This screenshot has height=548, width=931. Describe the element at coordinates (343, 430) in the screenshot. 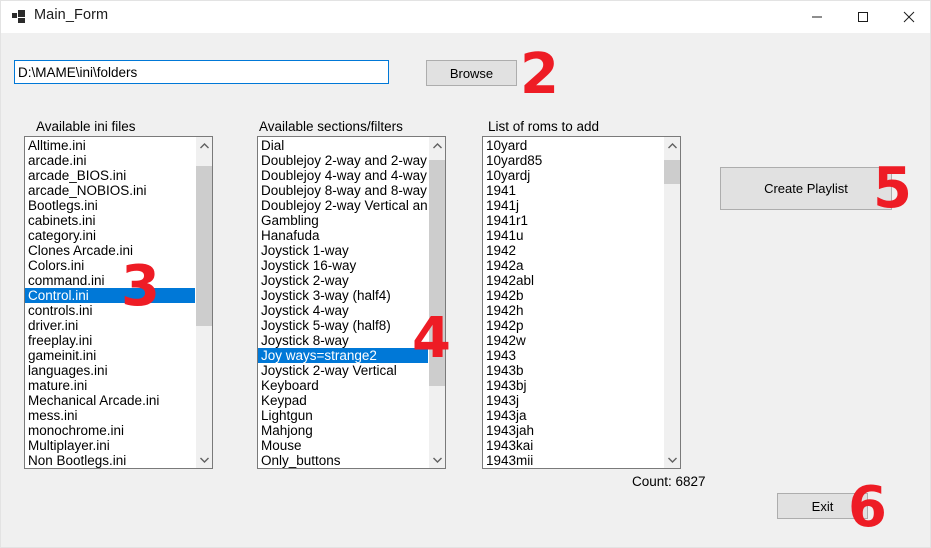

I see `list-item: Mahjong` at that location.